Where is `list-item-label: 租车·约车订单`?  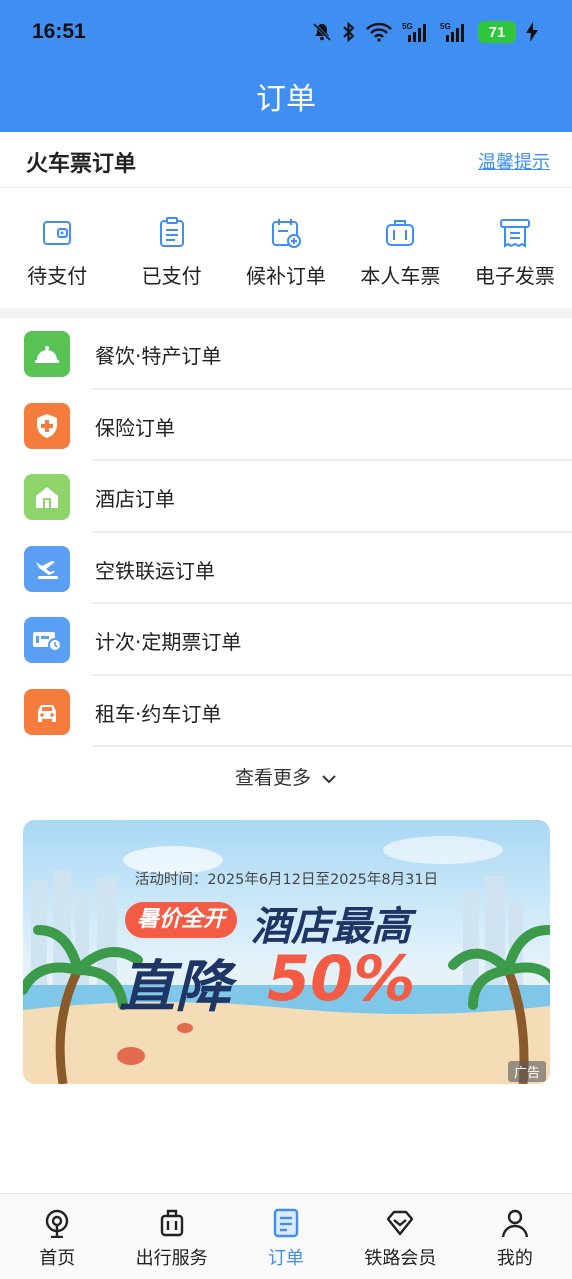
list-item-label: 租车·约车订单 is located at coordinates (158, 713).